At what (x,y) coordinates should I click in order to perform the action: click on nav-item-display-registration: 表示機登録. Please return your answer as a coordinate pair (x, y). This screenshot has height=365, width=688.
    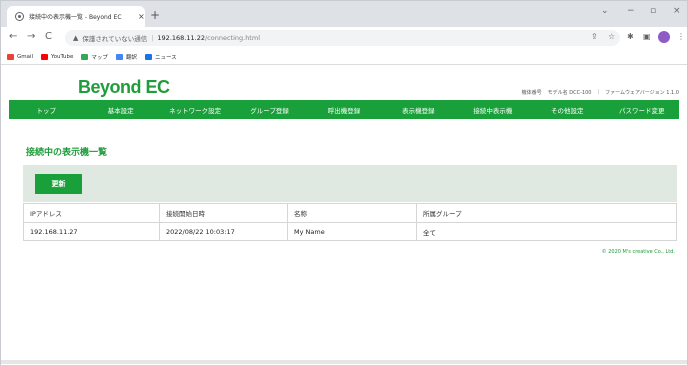
    Looking at the image, I should click on (418, 110).